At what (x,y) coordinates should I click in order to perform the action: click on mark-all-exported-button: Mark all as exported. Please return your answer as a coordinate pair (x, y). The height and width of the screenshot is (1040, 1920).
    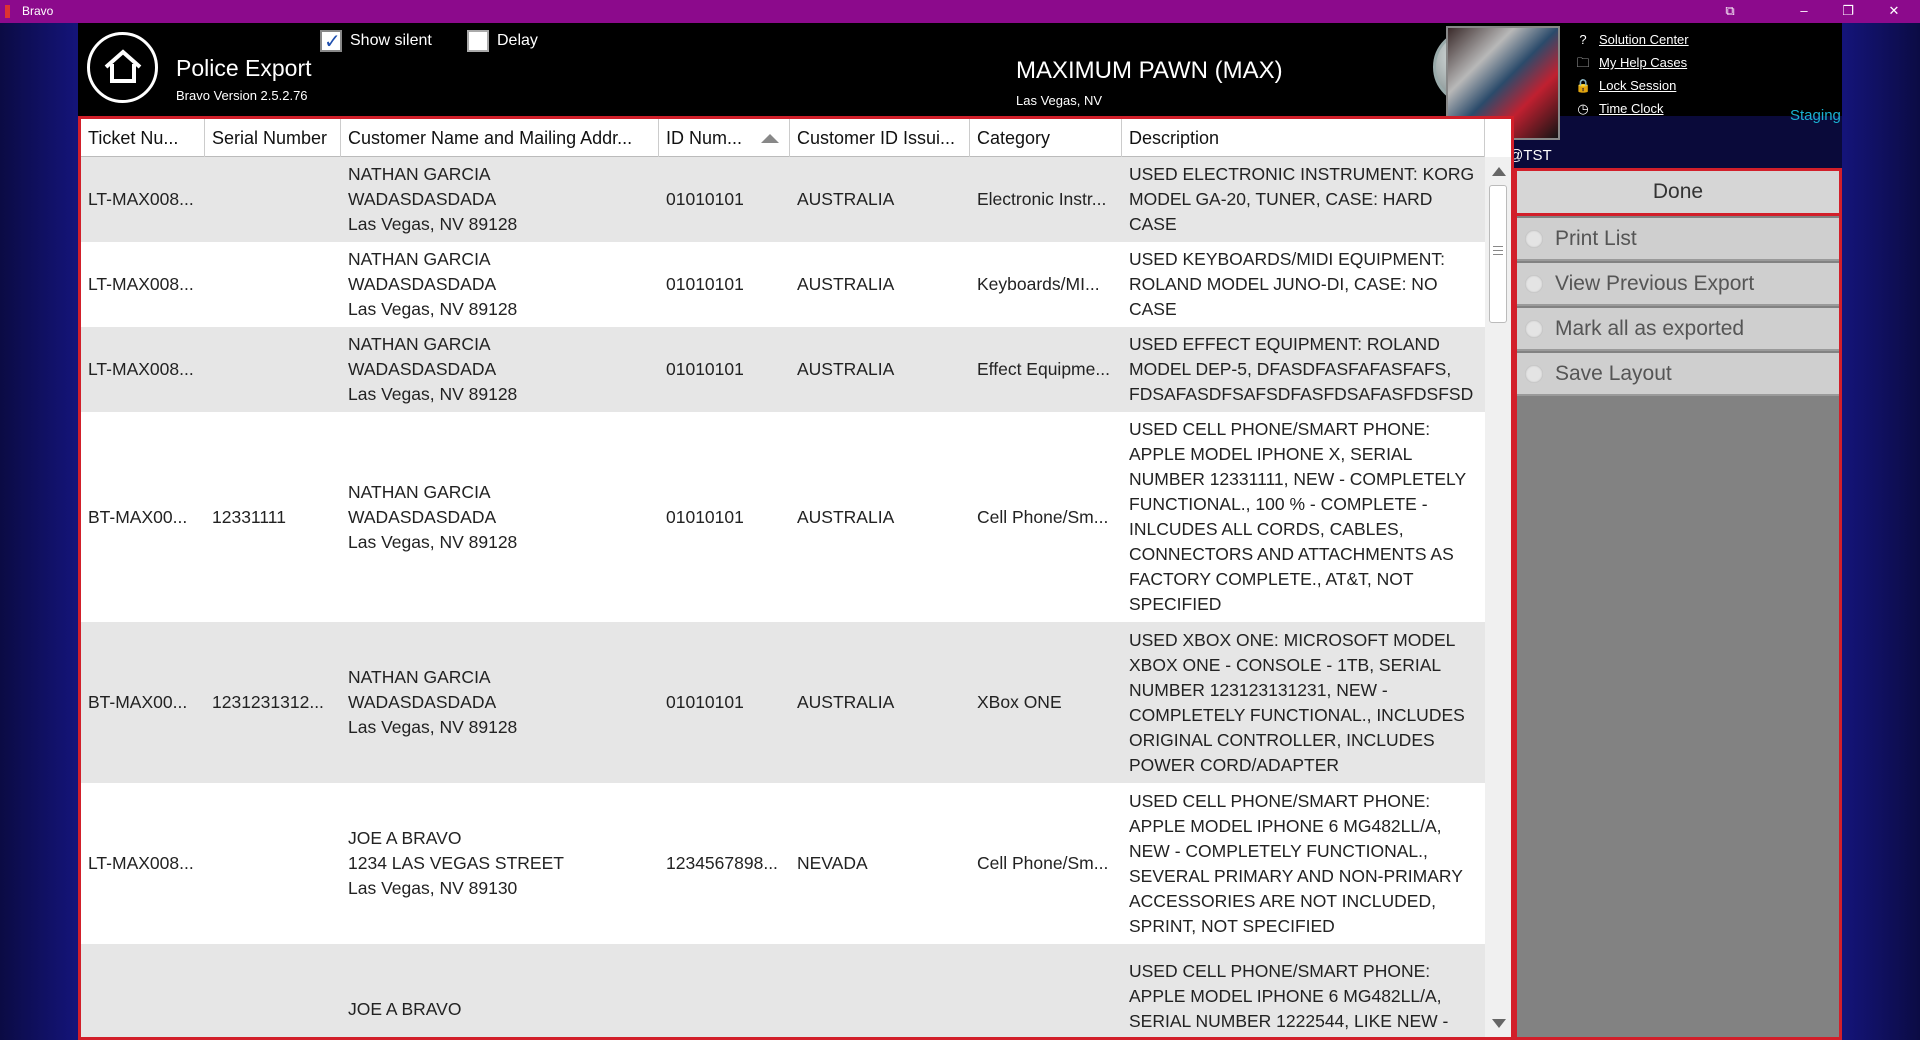
    Looking at the image, I should click on (1678, 329).